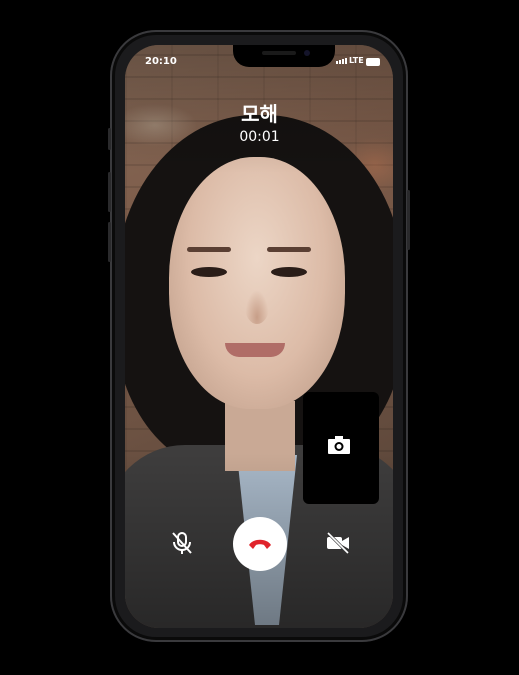 The image size is (519, 675). Describe the element at coordinates (259, 137) in the screenshot. I see `call-duration: 00:01` at that location.